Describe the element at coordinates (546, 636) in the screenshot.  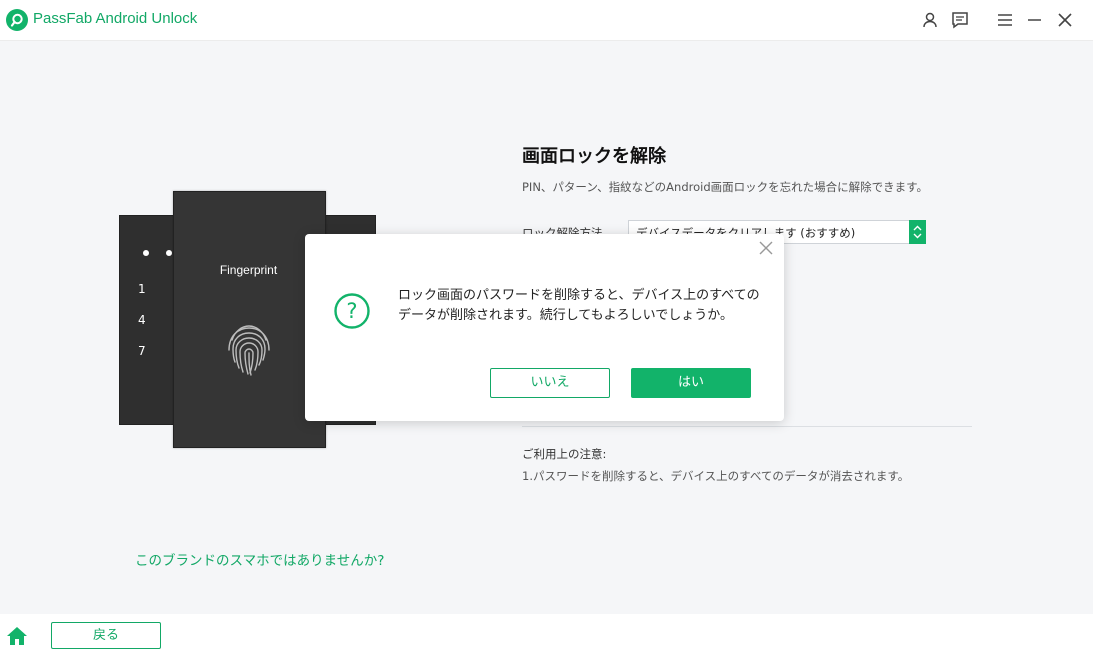
I see `bottom-bar: 戻る` at that location.